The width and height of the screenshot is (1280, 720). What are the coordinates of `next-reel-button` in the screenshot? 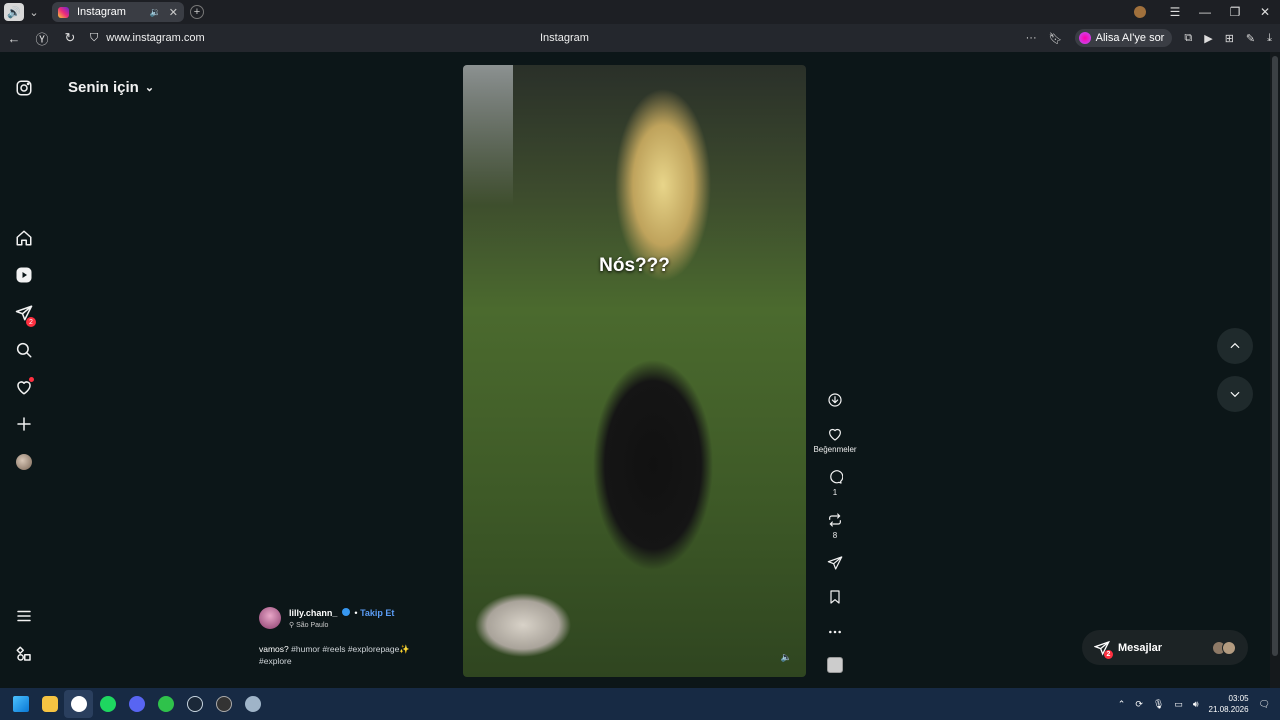 It's located at (1235, 394).